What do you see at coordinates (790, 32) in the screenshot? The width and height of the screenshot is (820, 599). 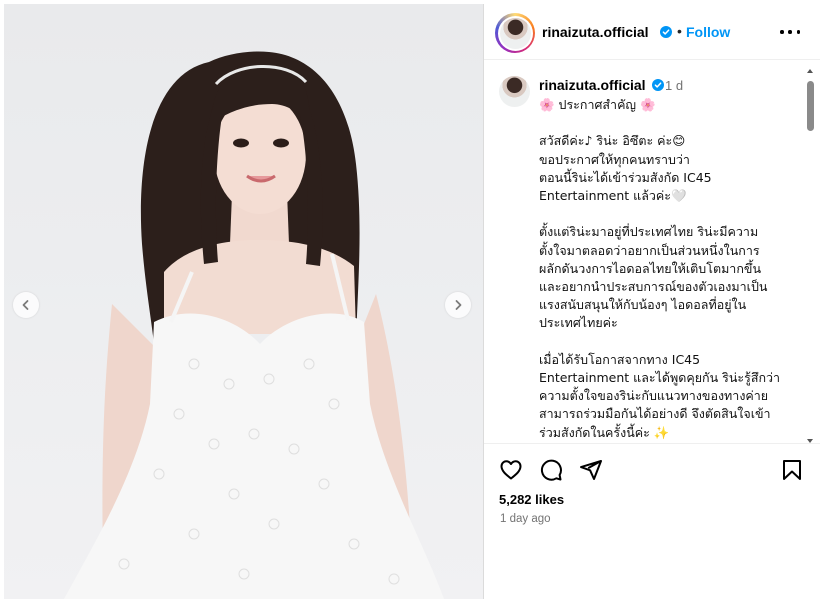 I see `more-options-icon` at bounding box center [790, 32].